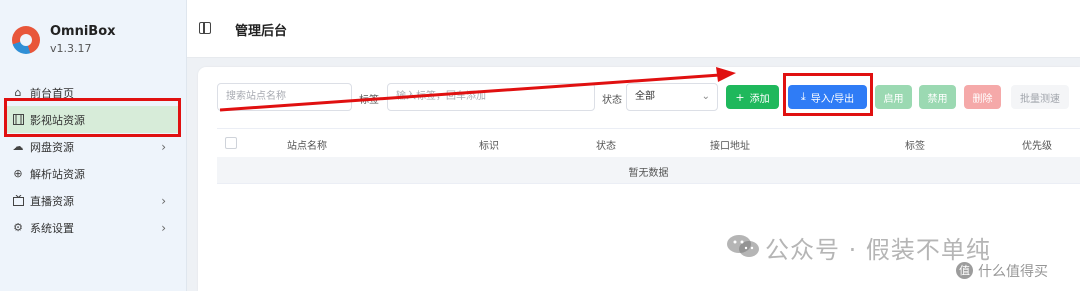  Describe the element at coordinates (743, 246) in the screenshot. I see `wechat-icon` at that location.